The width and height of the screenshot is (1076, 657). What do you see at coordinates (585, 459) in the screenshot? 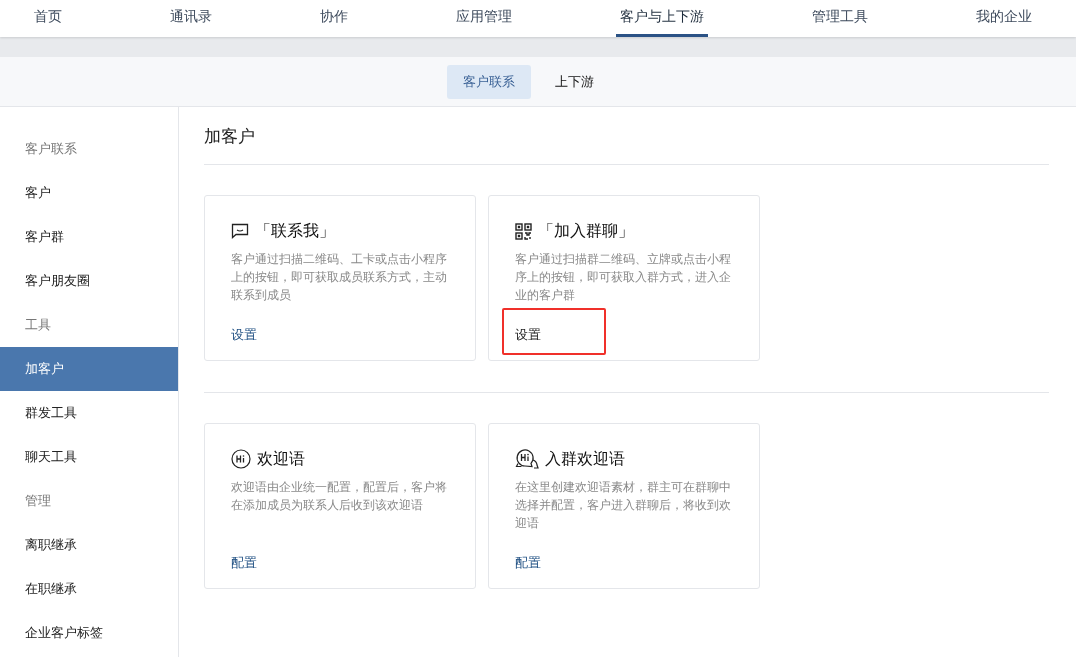
I see `card-title: 入群欢迎语` at bounding box center [585, 459].